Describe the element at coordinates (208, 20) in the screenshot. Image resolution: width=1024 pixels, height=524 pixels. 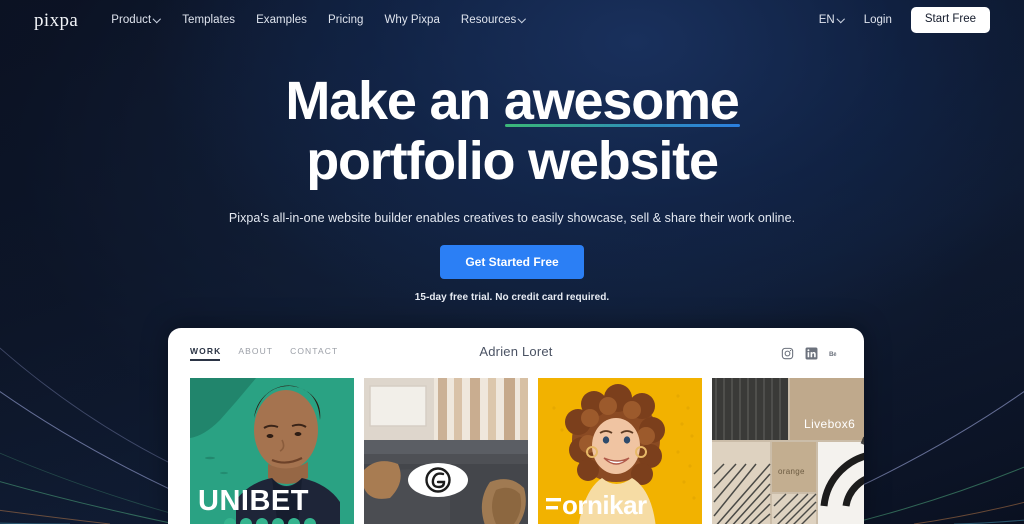
I see `nav-item-templates: Templates` at that location.